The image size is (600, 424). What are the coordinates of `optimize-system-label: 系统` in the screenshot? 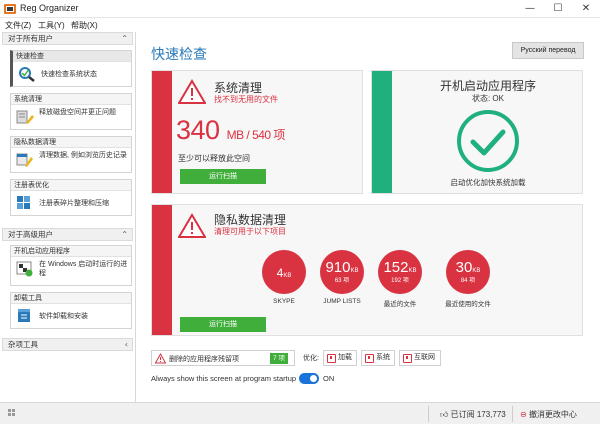 It's located at (383, 357).